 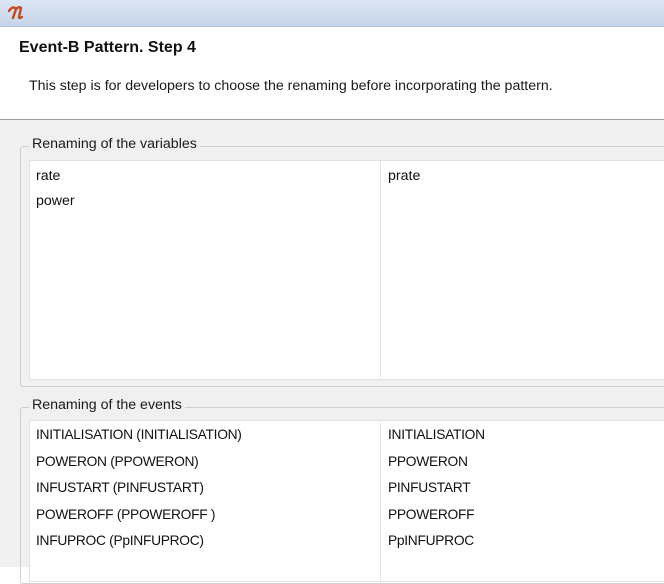 What do you see at coordinates (107, 405) in the screenshot?
I see `events-group-label: Renaming of the events` at bounding box center [107, 405].